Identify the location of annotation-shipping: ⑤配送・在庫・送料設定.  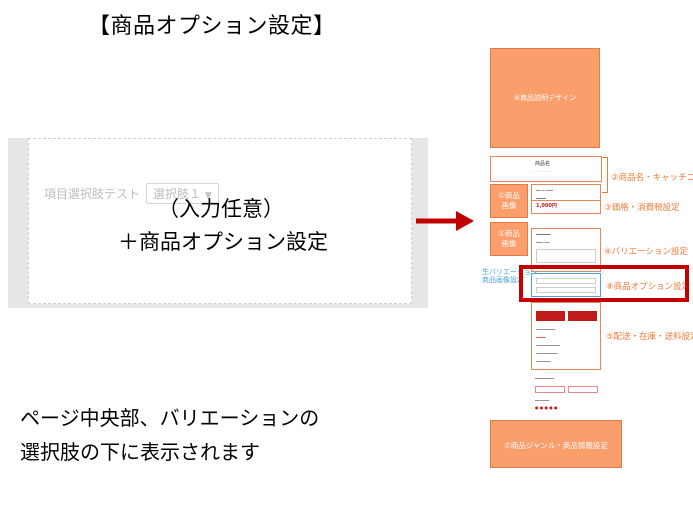
(649, 337).